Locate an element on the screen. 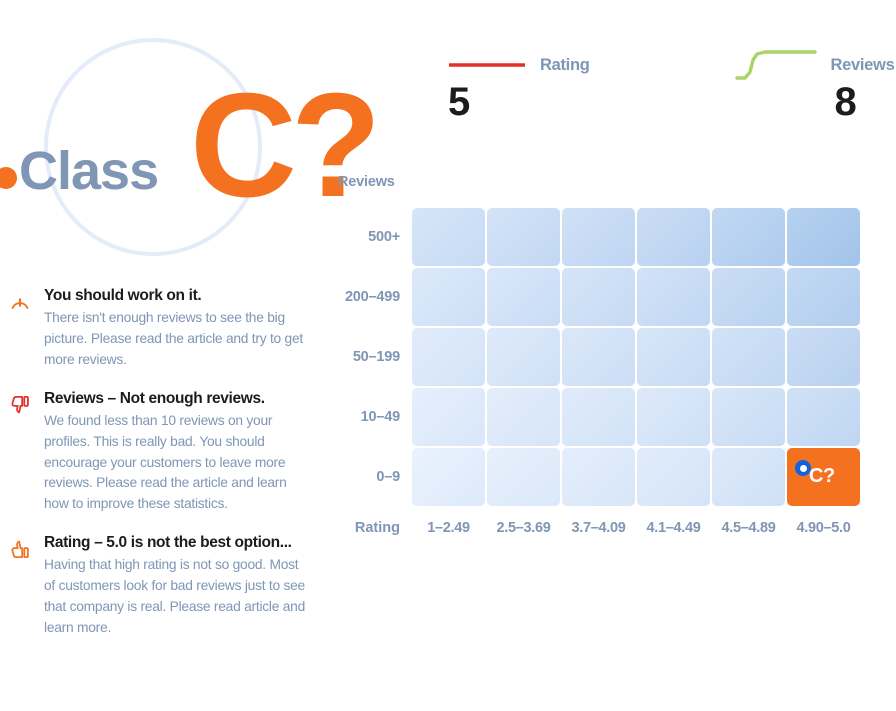 Image resolution: width=896 pixels, height=711 pixels. thumbs-up-icon is located at coordinates (20, 550).